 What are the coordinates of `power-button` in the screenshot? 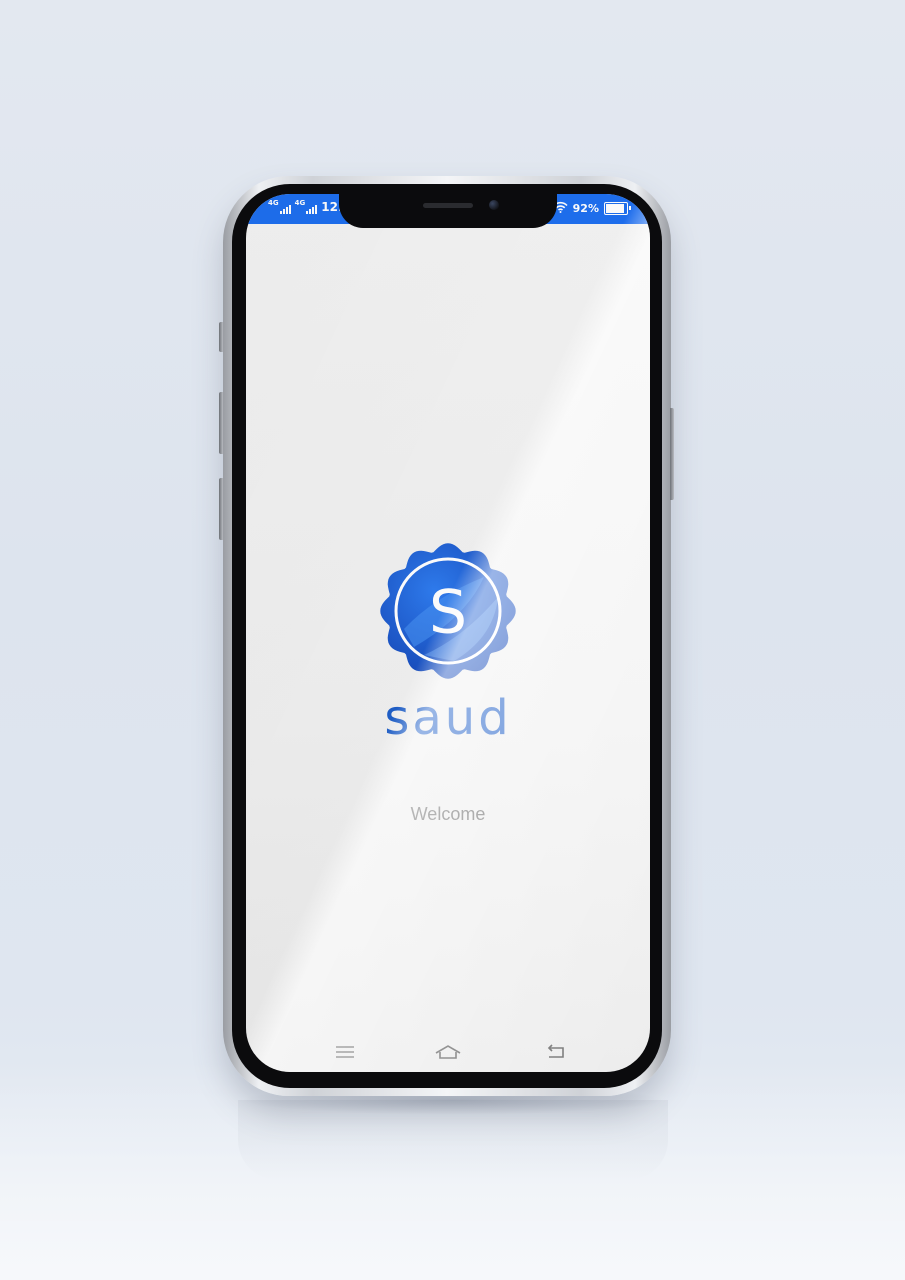 It's located at (672, 454).